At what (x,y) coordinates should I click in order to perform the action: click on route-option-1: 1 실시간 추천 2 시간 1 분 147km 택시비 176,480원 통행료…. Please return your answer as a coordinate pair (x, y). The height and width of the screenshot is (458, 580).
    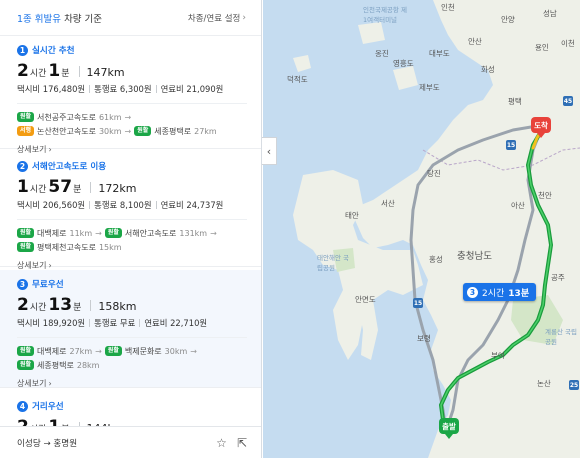
    Looking at the image, I should click on (130, 95).